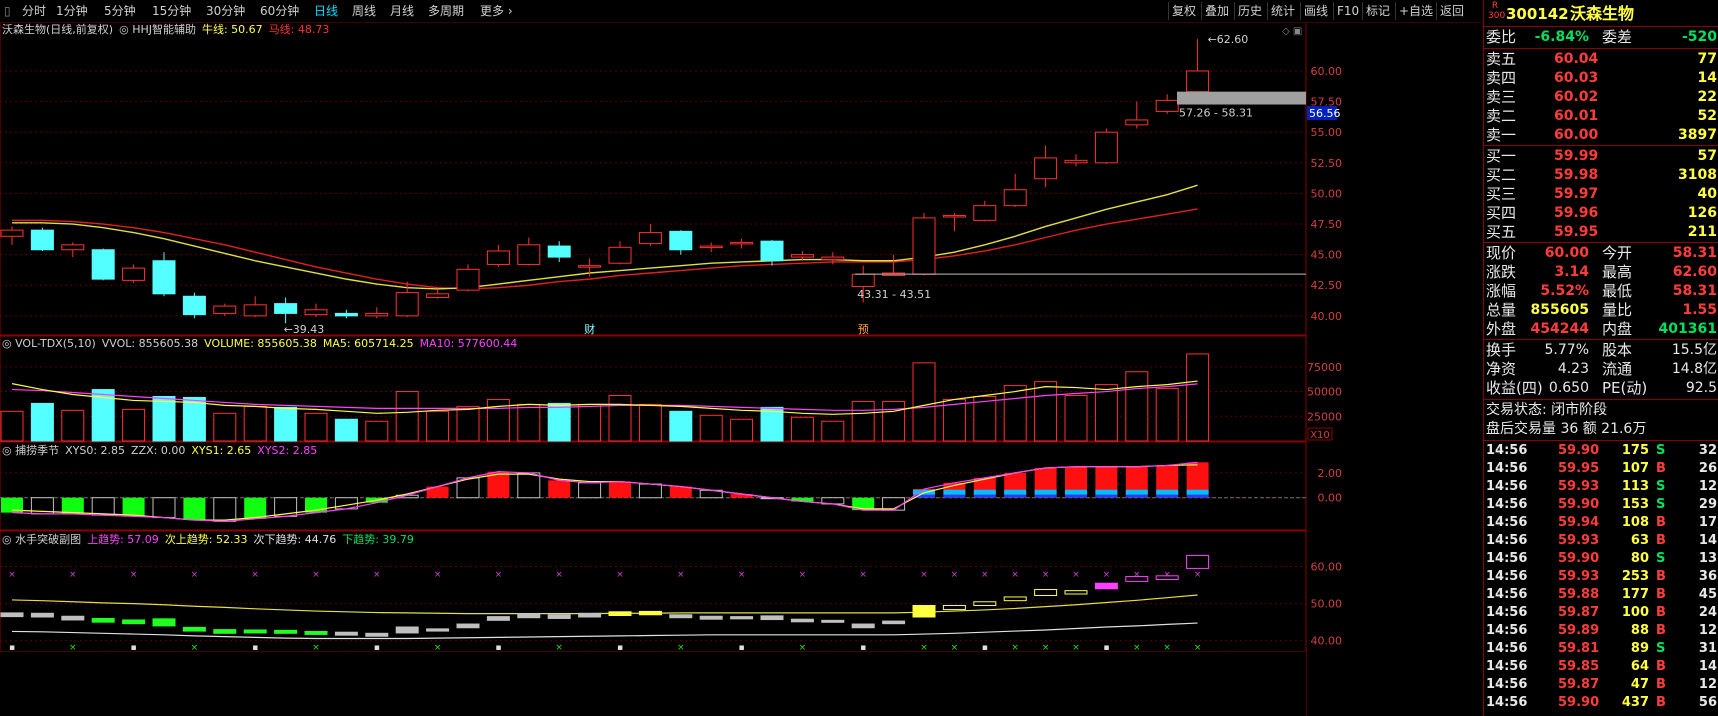  I want to click on period-7: 周线, so click(364, 11).